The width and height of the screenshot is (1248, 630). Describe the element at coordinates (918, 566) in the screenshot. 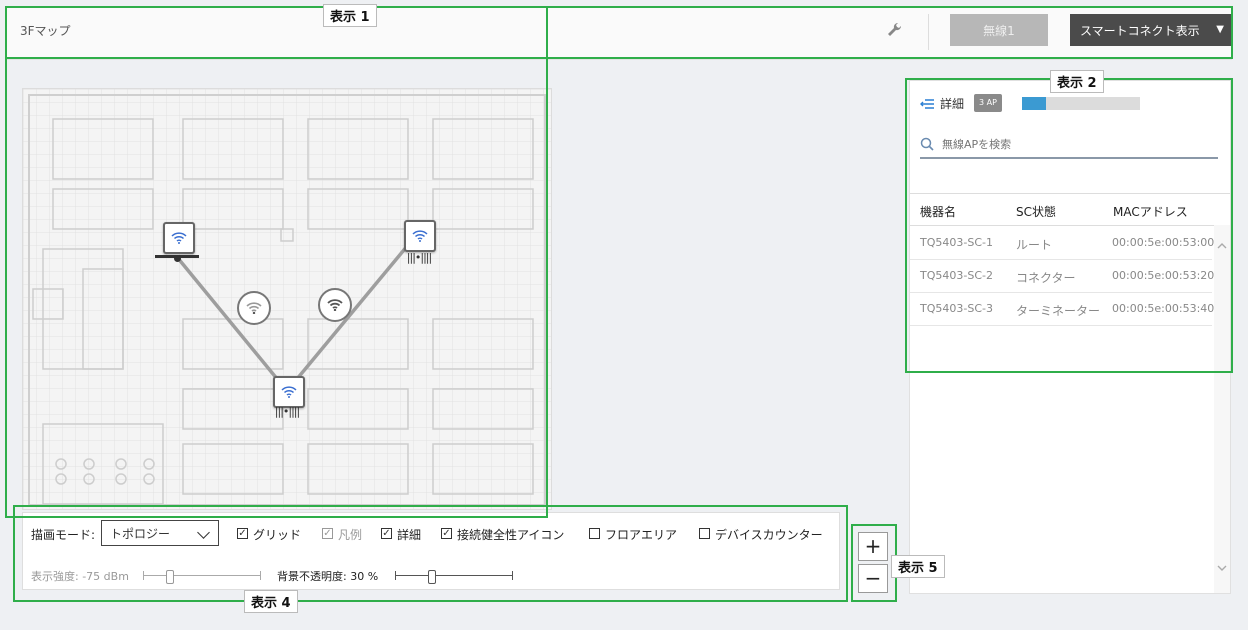

I see `callout-label-5: 表示 5` at that location.